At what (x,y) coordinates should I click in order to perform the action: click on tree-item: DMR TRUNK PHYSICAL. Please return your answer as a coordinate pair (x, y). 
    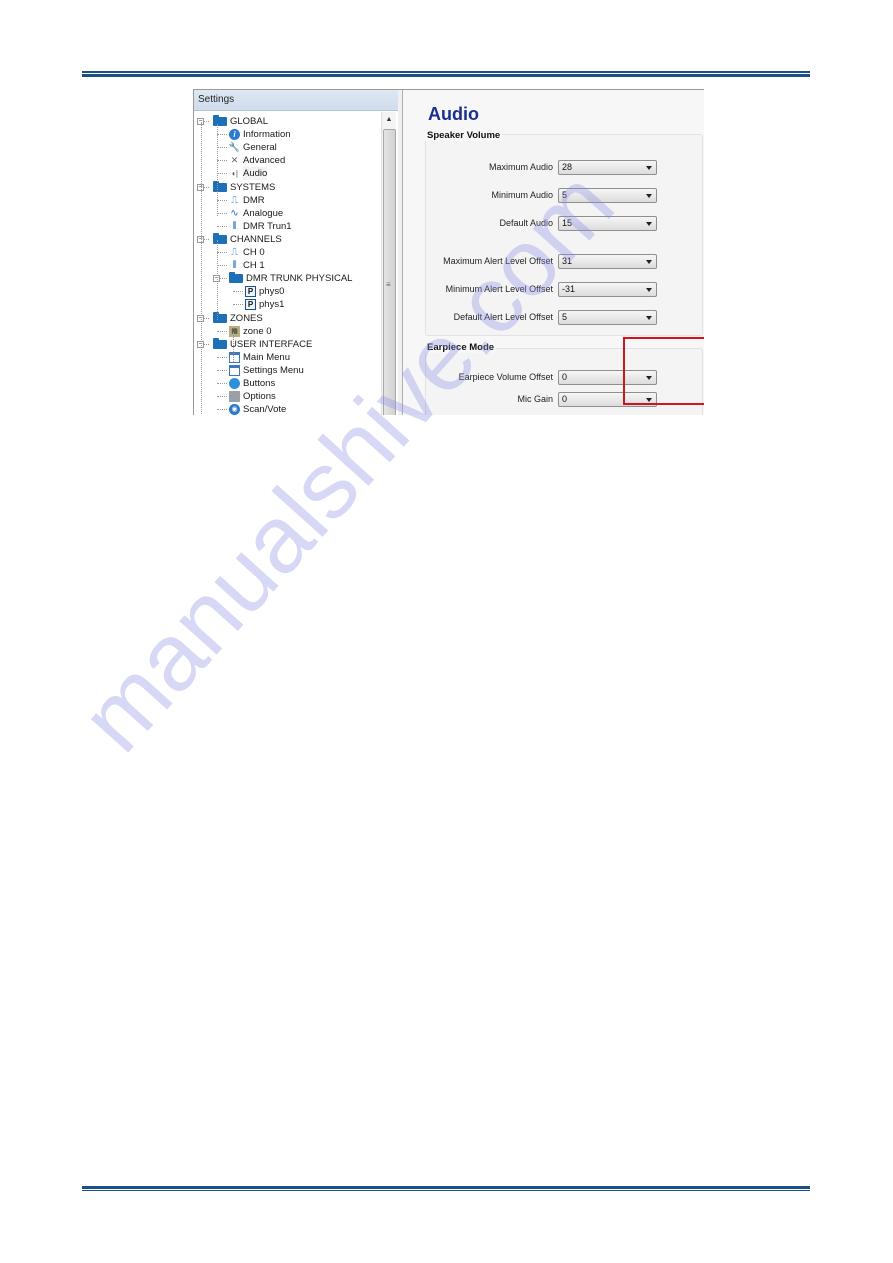
    Looking at the image, I should click on (290, 278).